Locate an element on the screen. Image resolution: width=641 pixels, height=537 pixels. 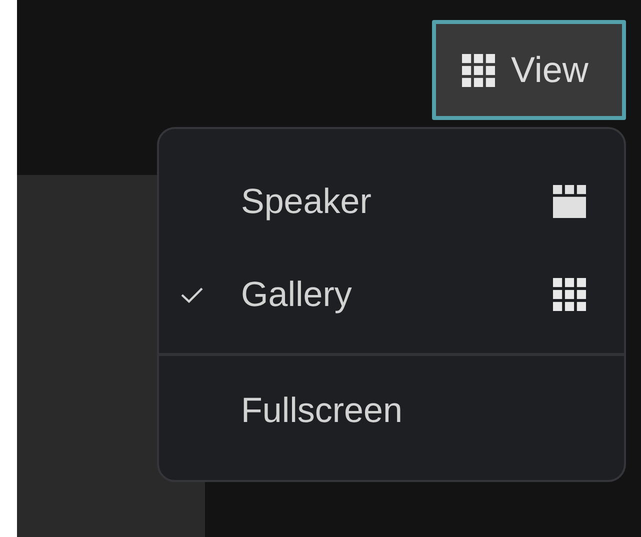
menu-item: Fullscreen is located at coordinates (391, 411).